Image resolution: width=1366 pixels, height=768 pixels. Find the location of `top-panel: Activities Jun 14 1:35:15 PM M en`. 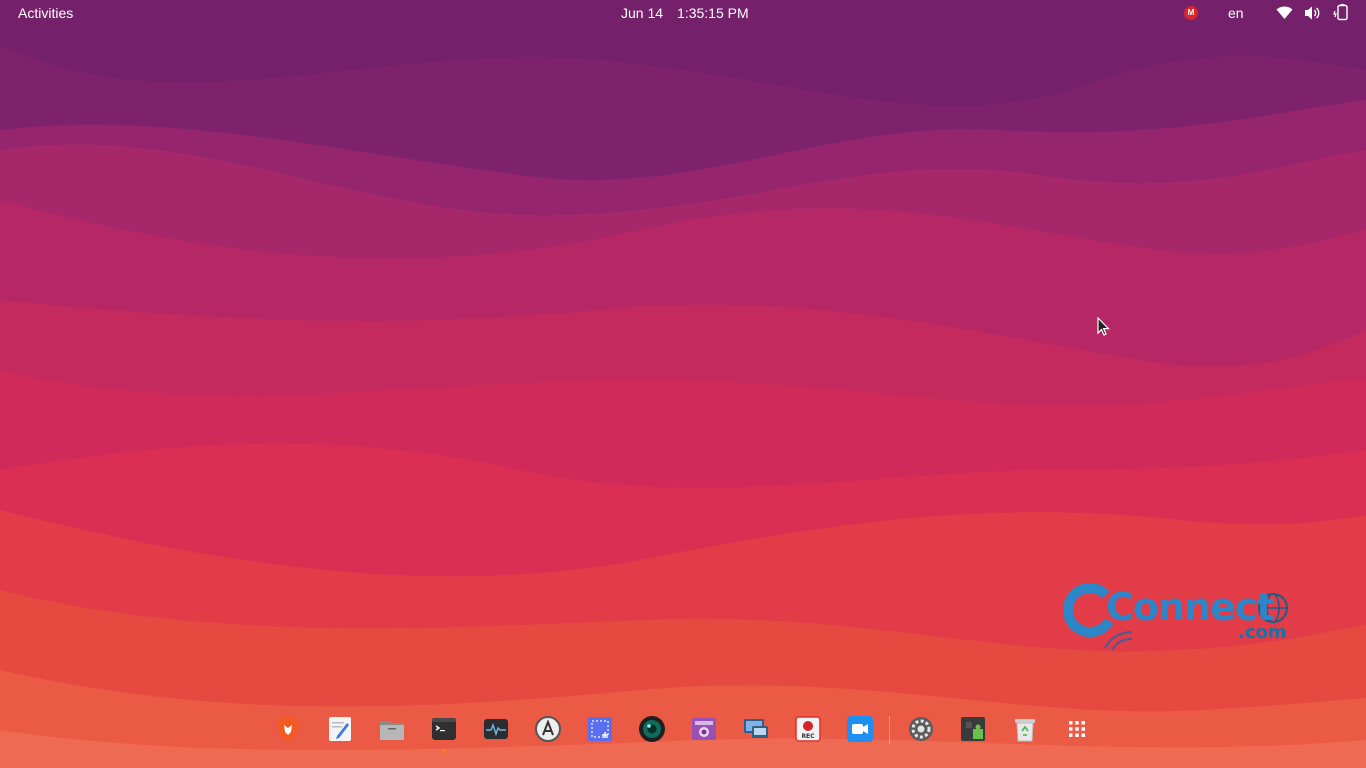

top-panel: Activities Jun 14 1:35:15 PM M en is located at coordinates (683, 13).